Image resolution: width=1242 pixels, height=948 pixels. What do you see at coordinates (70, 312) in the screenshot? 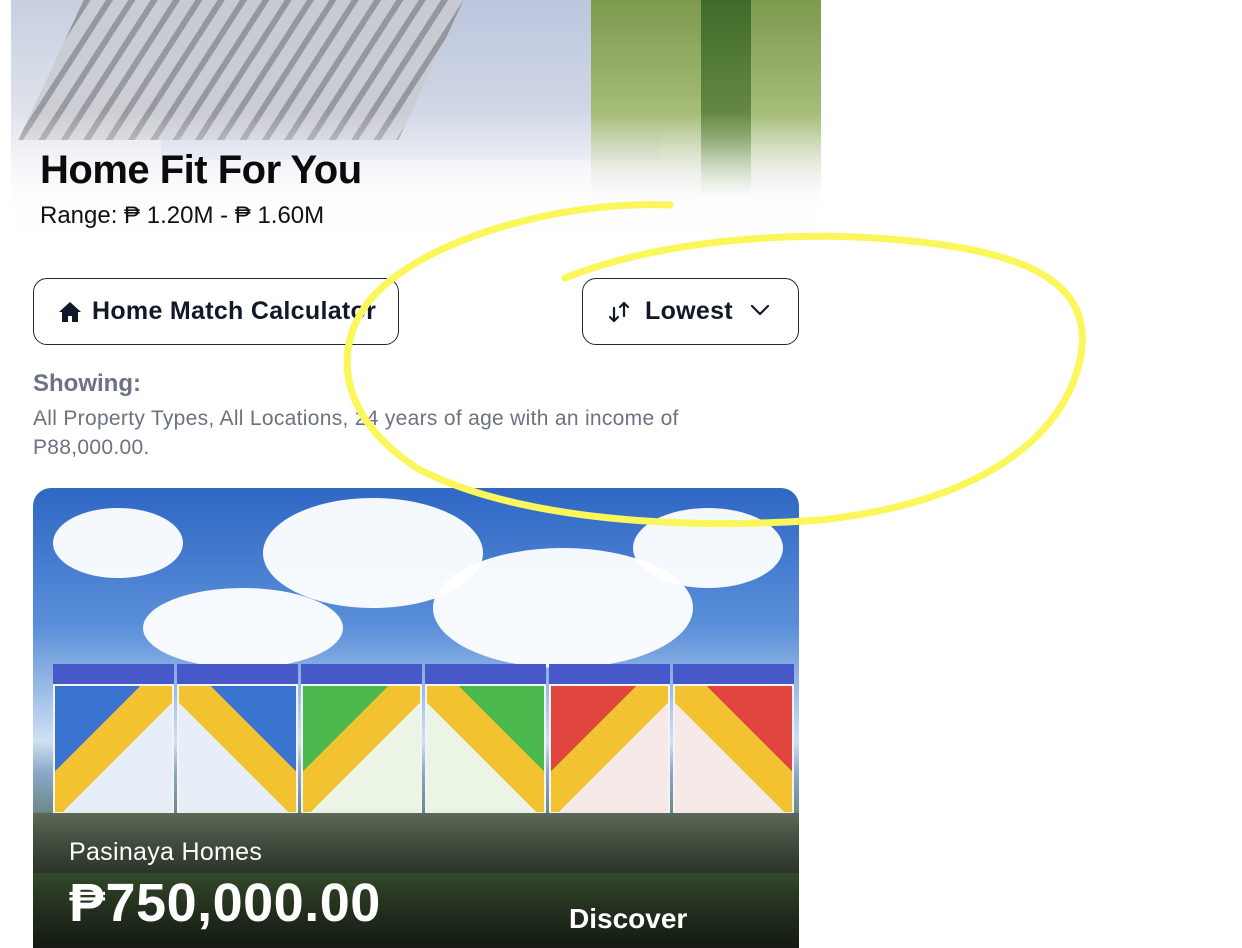
I see `home-icon` at bounding box center [70, 312].